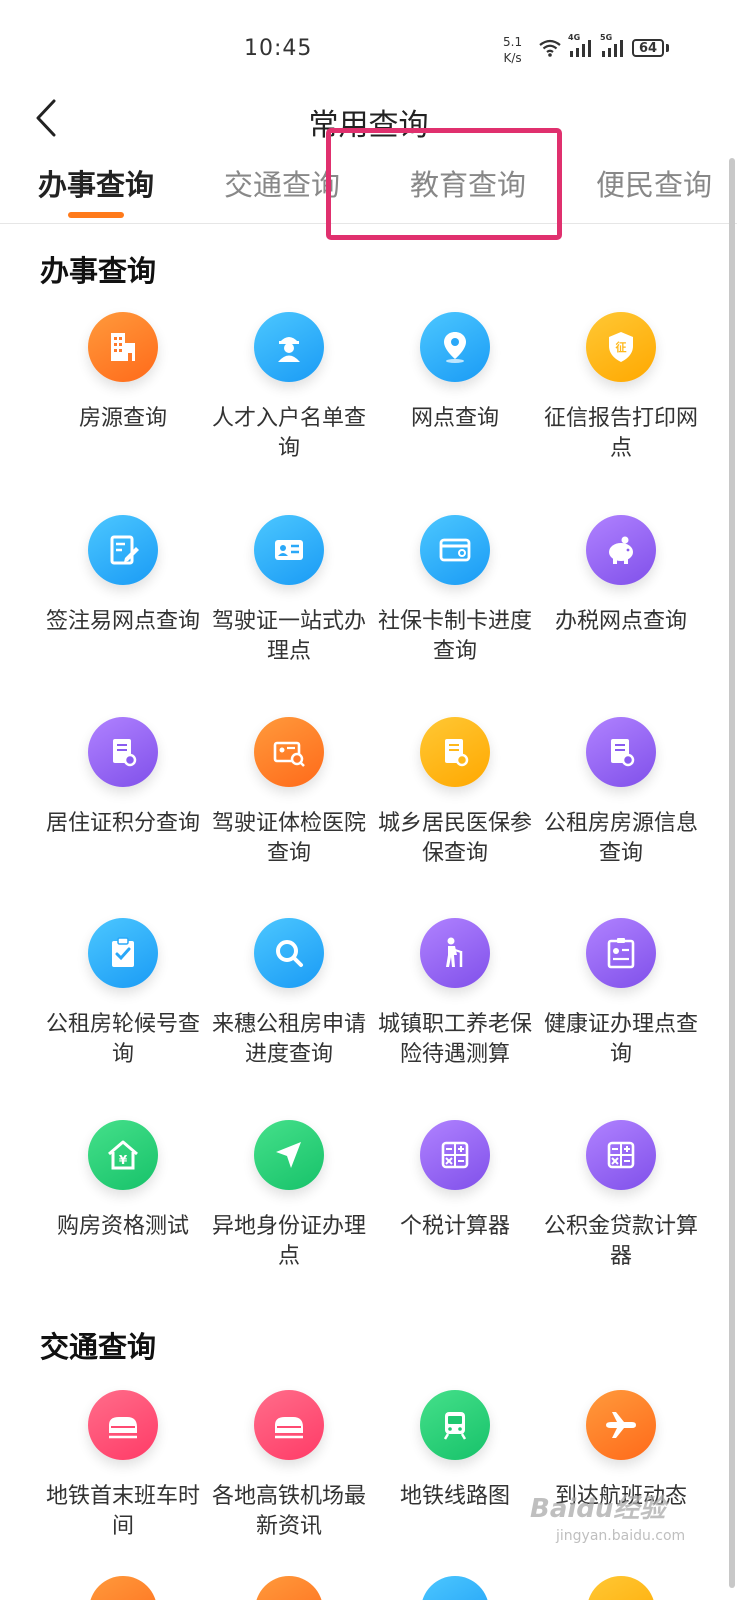  I want to click on svg-text: 征, so click(621, 347).